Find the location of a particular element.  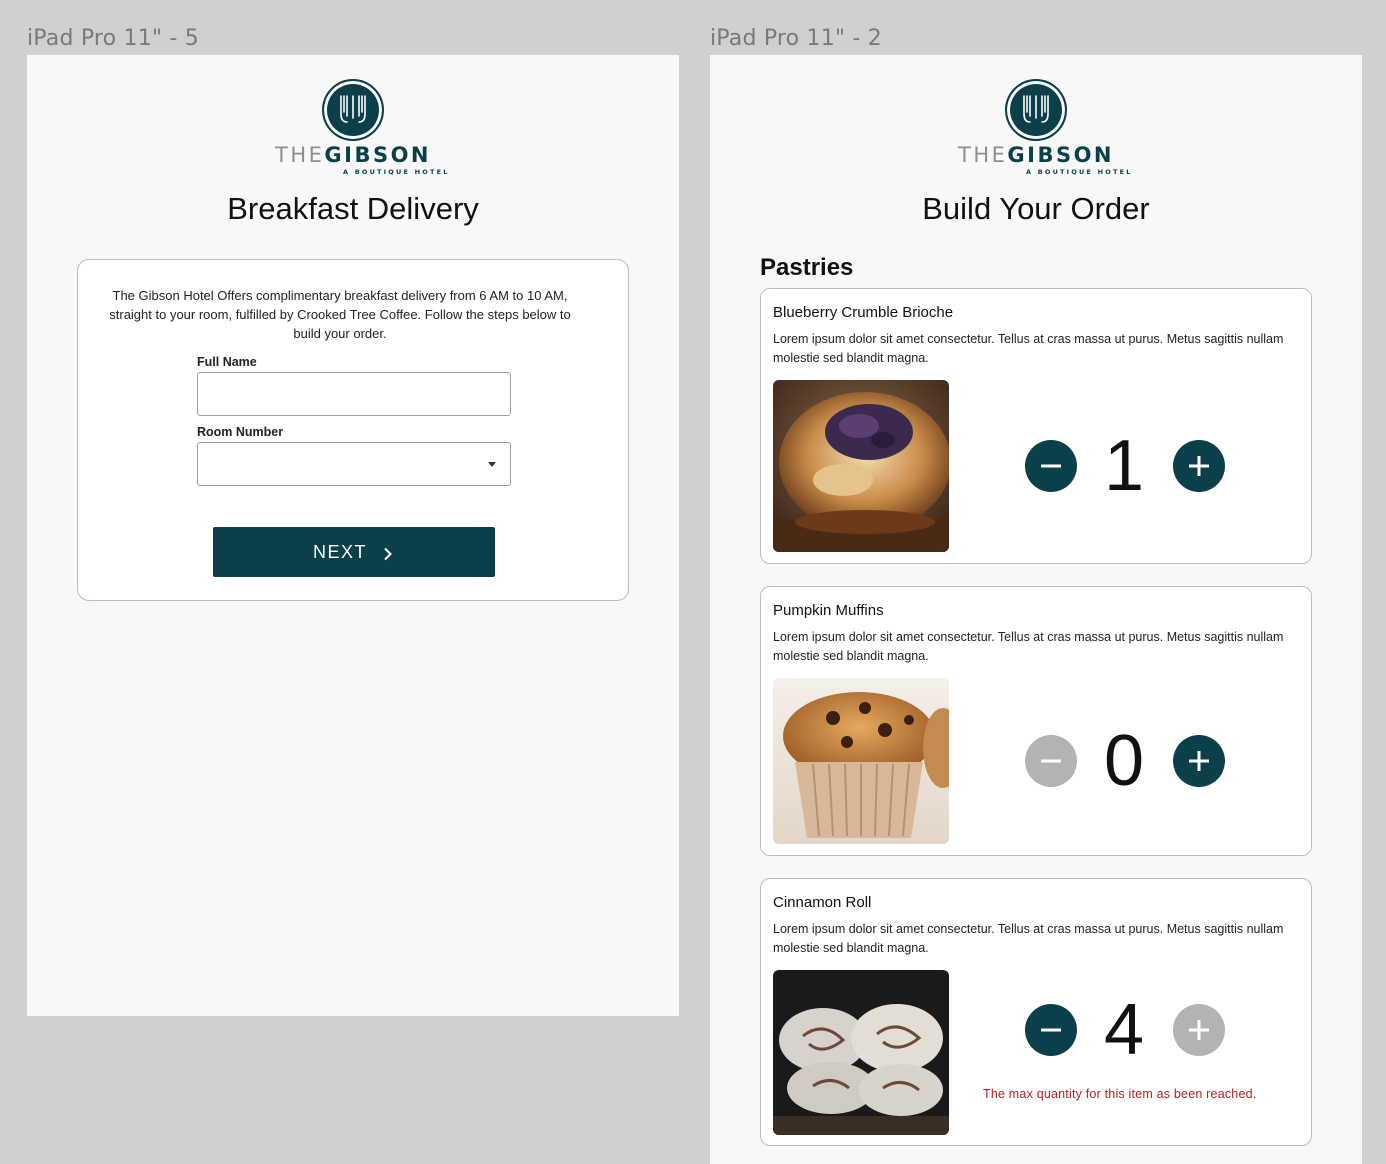

item-photo-pumpkin-muffin is located at coordinates (861, 761).